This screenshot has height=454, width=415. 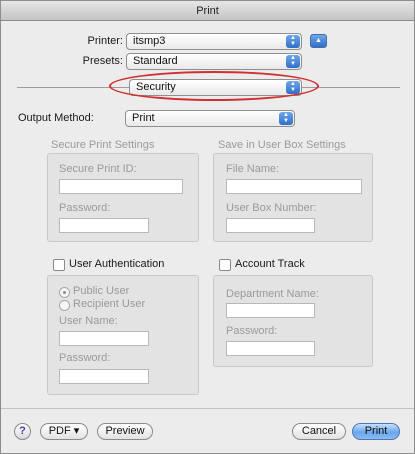 What do you see at coordinates (293, 197) in the screenshot?
I see `user-box-group: File Name: User Box Number:` at bounding box center [293, 197].